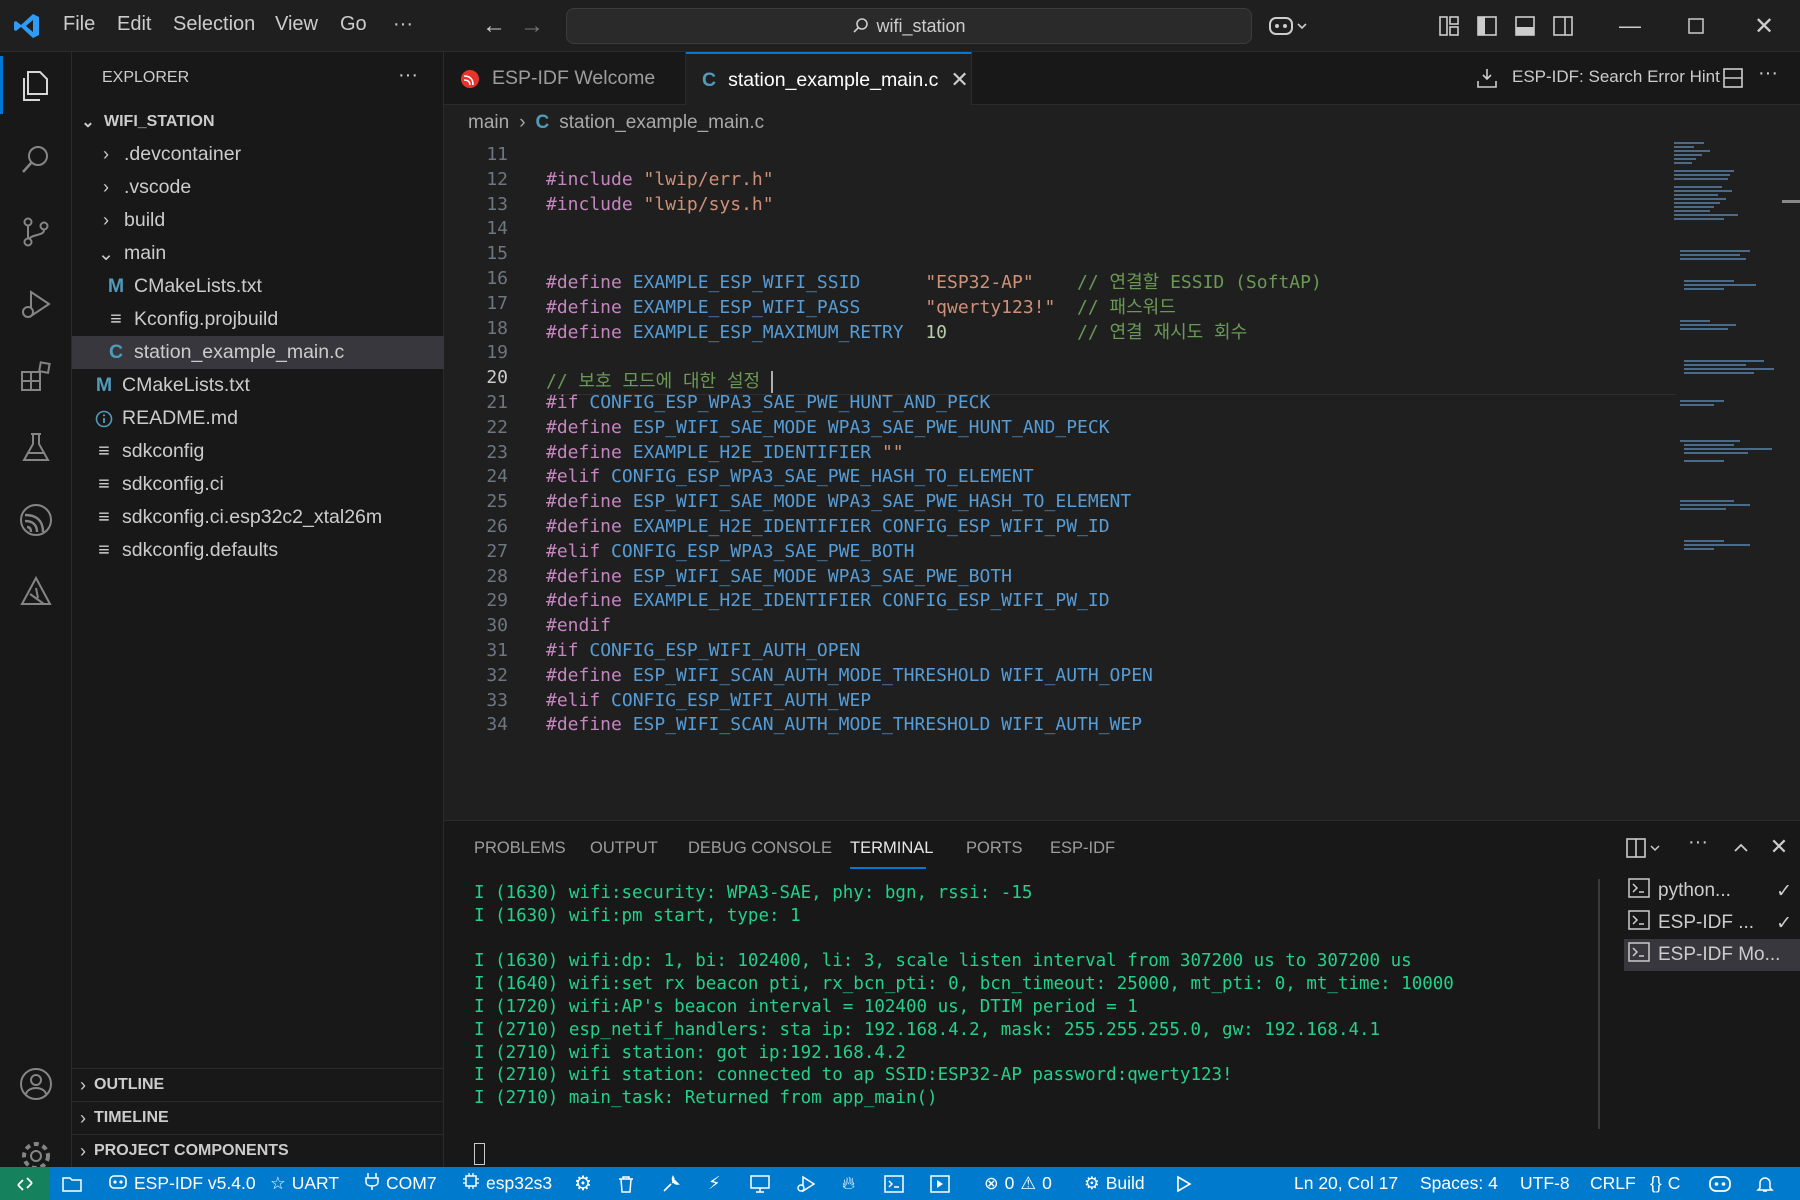 This screenshot has height=1200, width=1800. What do you see at coordinates (1768, 73) in the screenshot?
I see `editor-more-icon: ···` at bounding box center [1768, 73].